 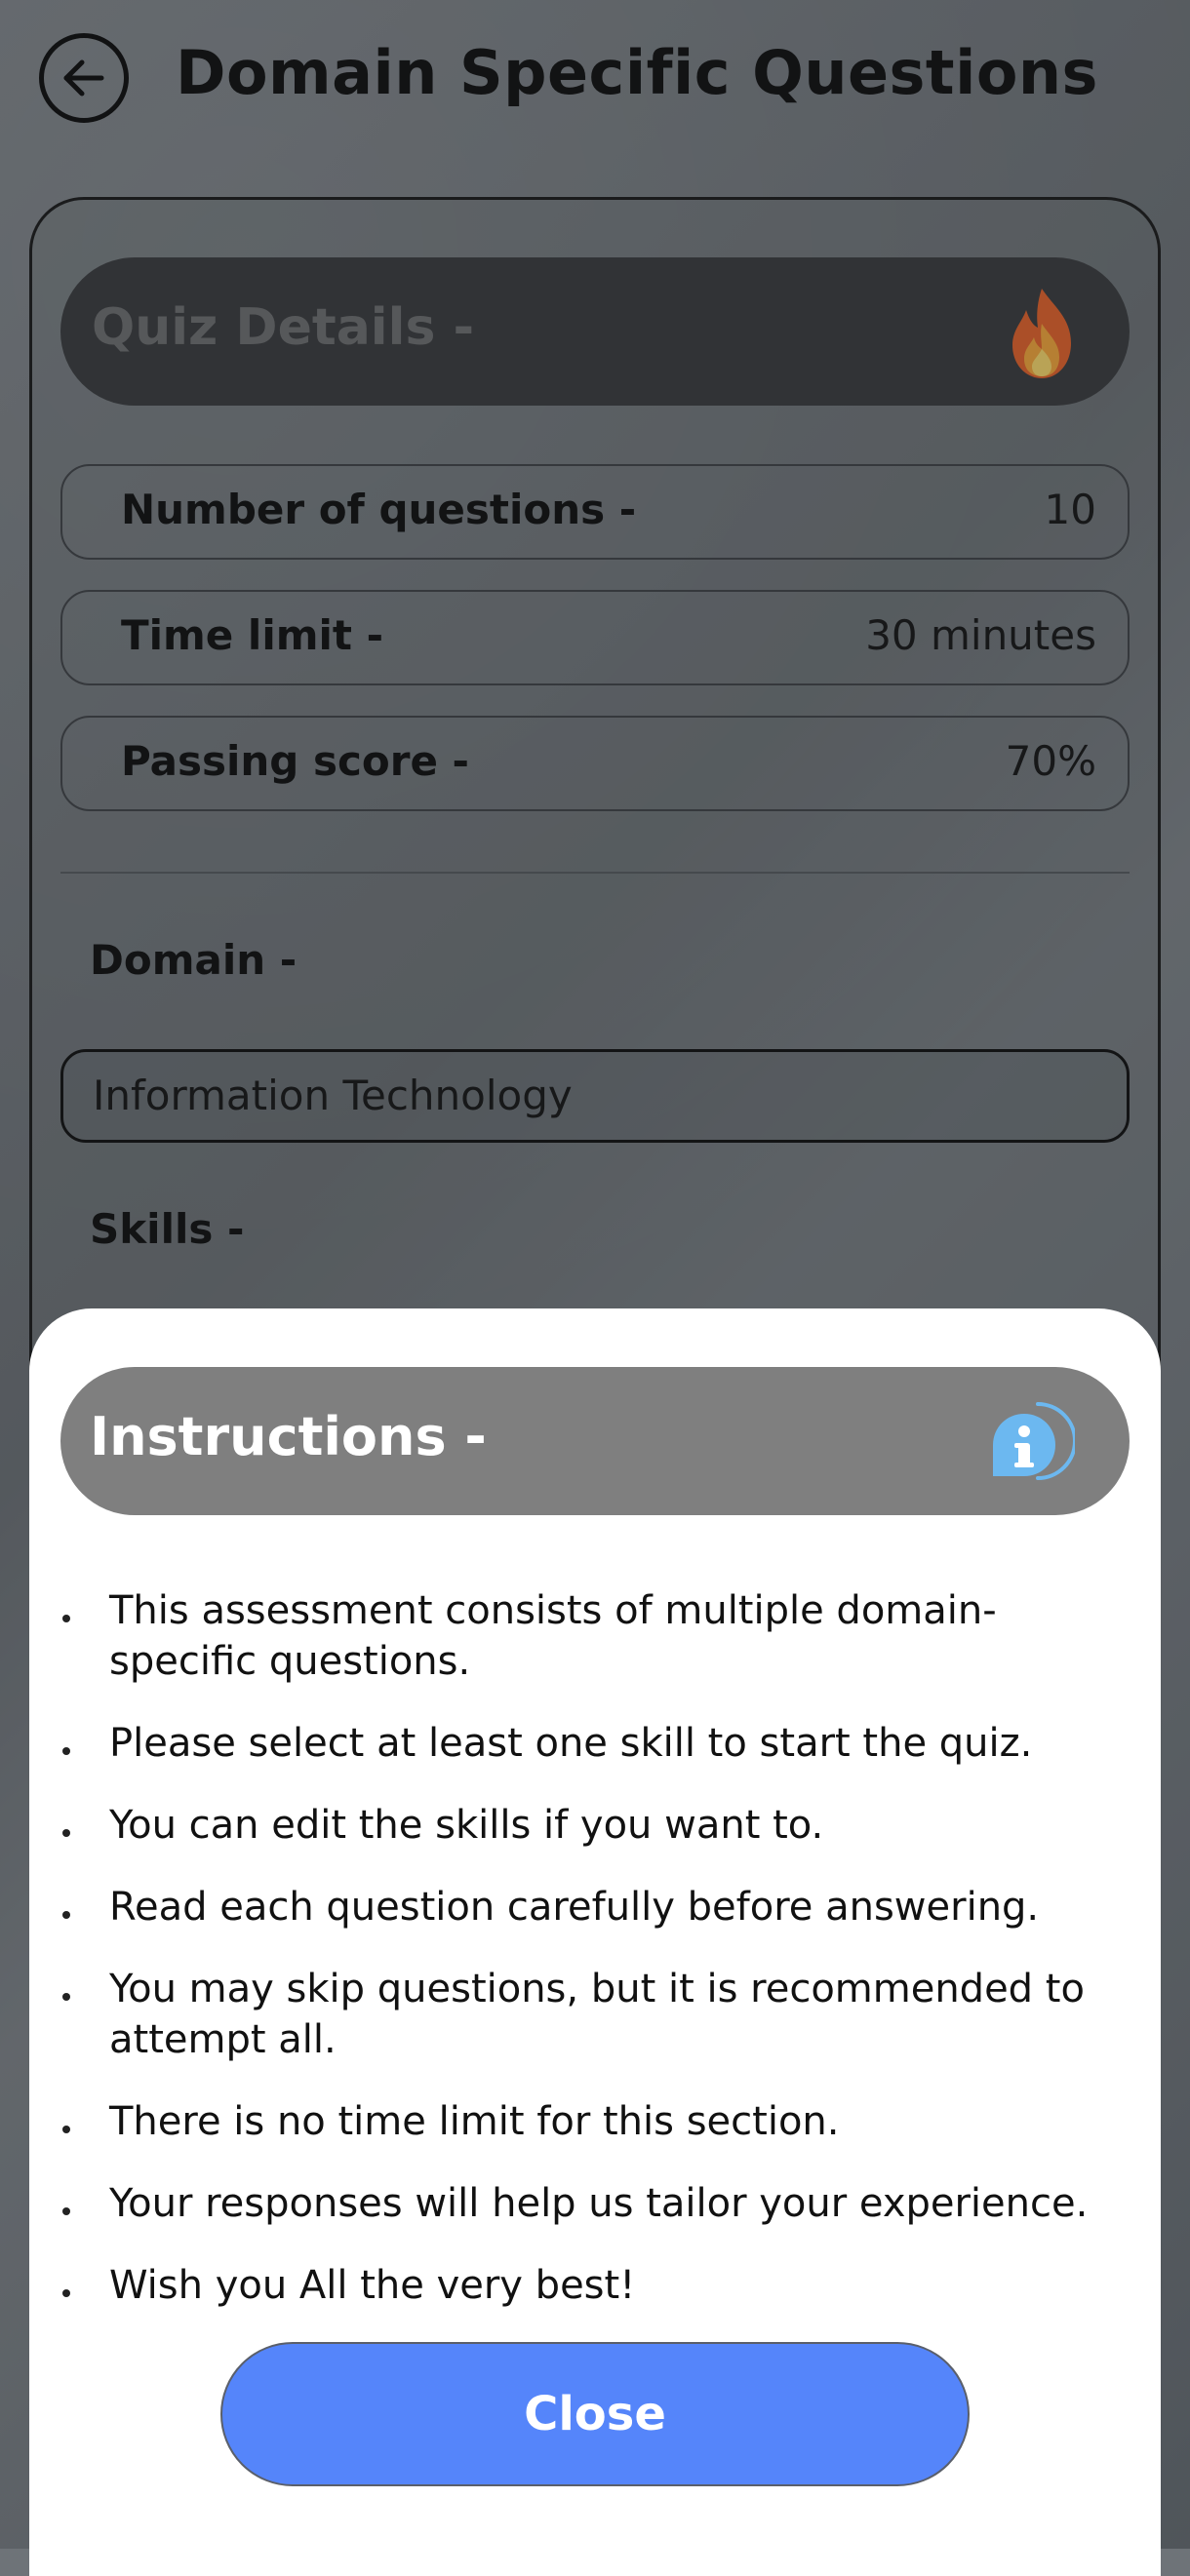 I want to click on instruction-item: There is no time limit for this section., so click(x=601, y=2121).